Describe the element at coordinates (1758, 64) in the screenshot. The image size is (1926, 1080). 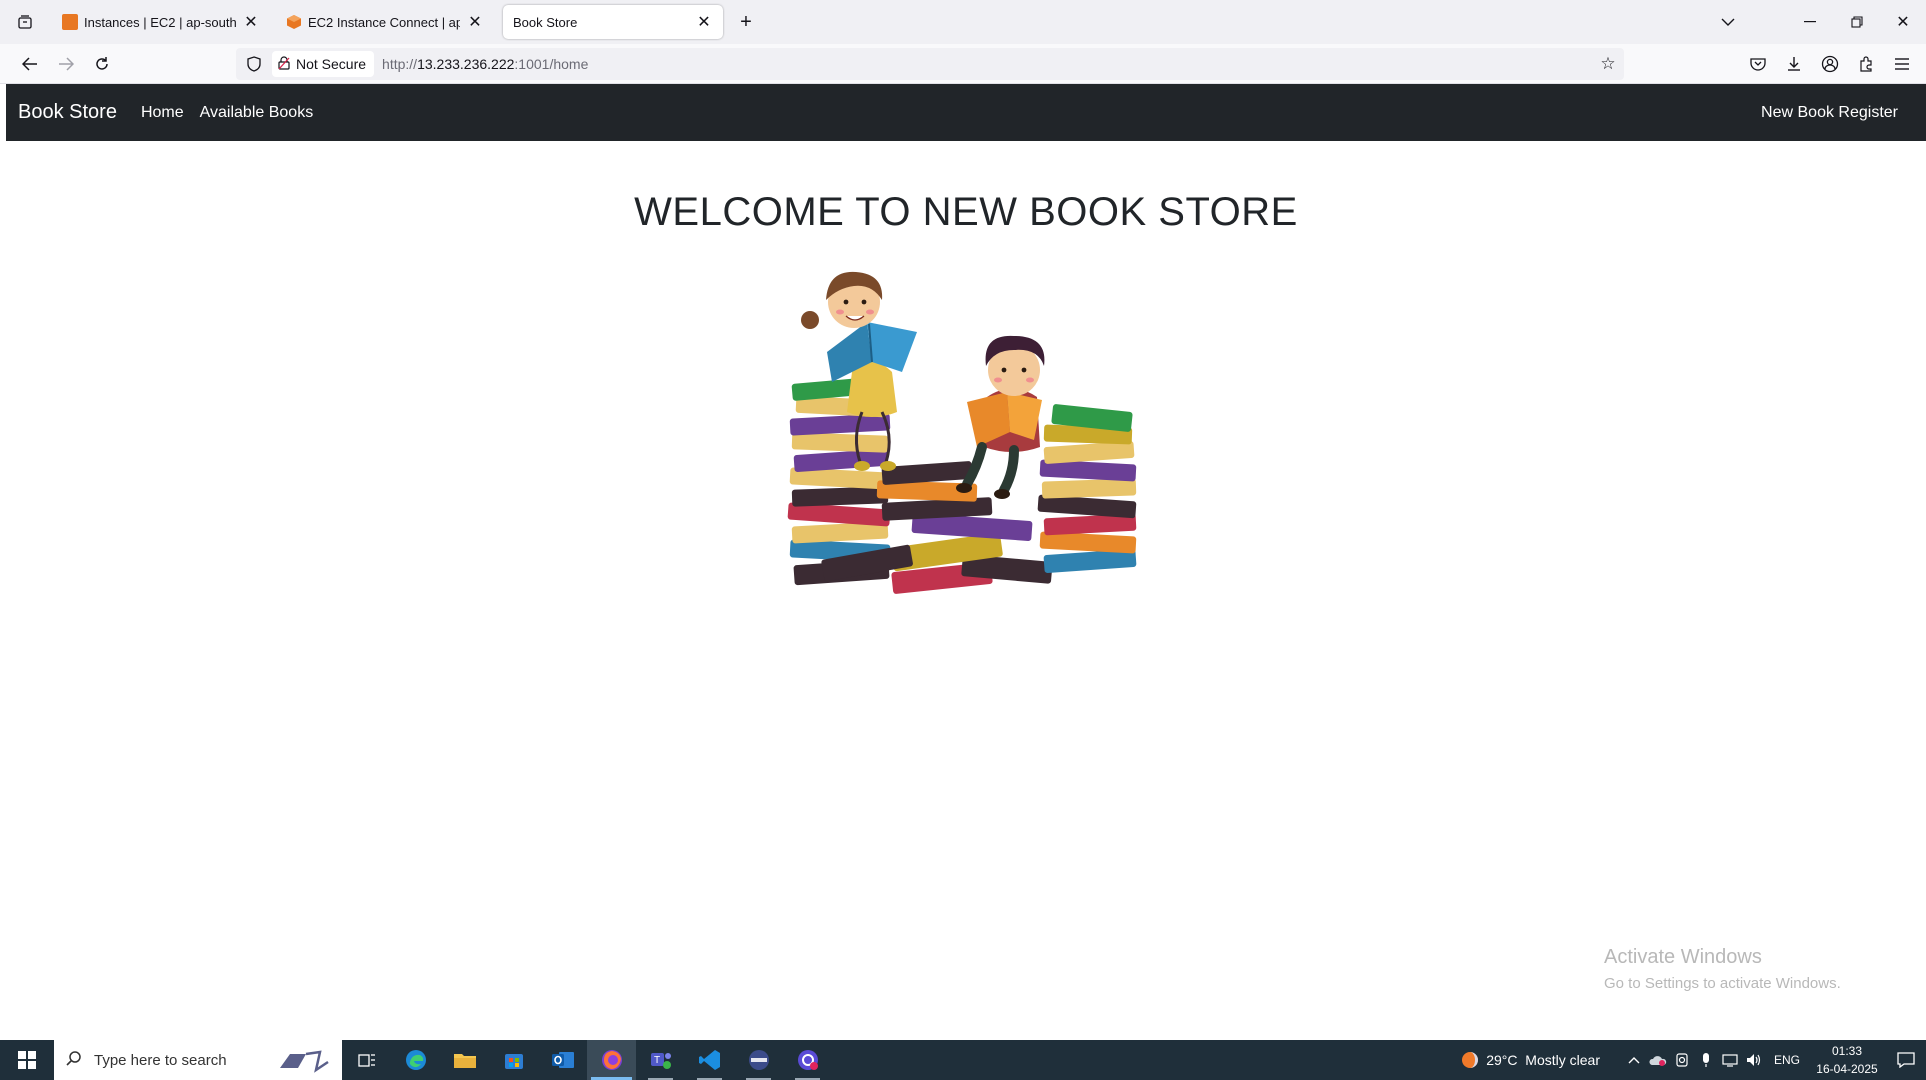
I see `pocket-icon` at that location.